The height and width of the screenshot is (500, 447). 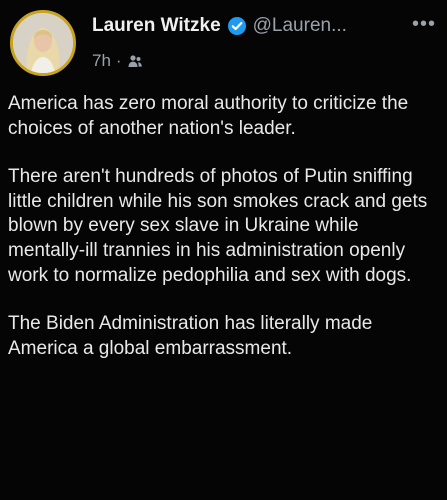 I want to click on post-header: Lauren Witzke @Lauren... ••• 7h ·, so click(x=267, y=46).